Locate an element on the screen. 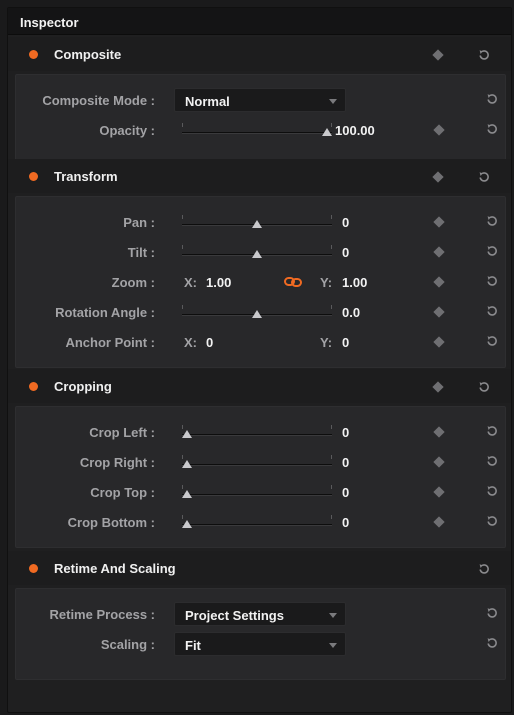  composite-mode-reset-icon is located at coordinates (492, 99).